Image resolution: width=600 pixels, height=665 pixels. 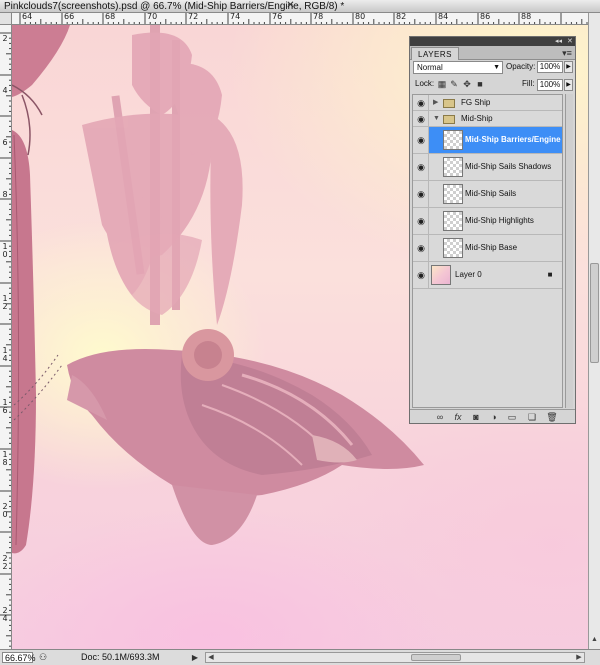 What do you see at coordinates (492, 53) in the screenshot?
I see `panel-tab-row: LAYERS ▾≡` at bounding box center [492, 53].